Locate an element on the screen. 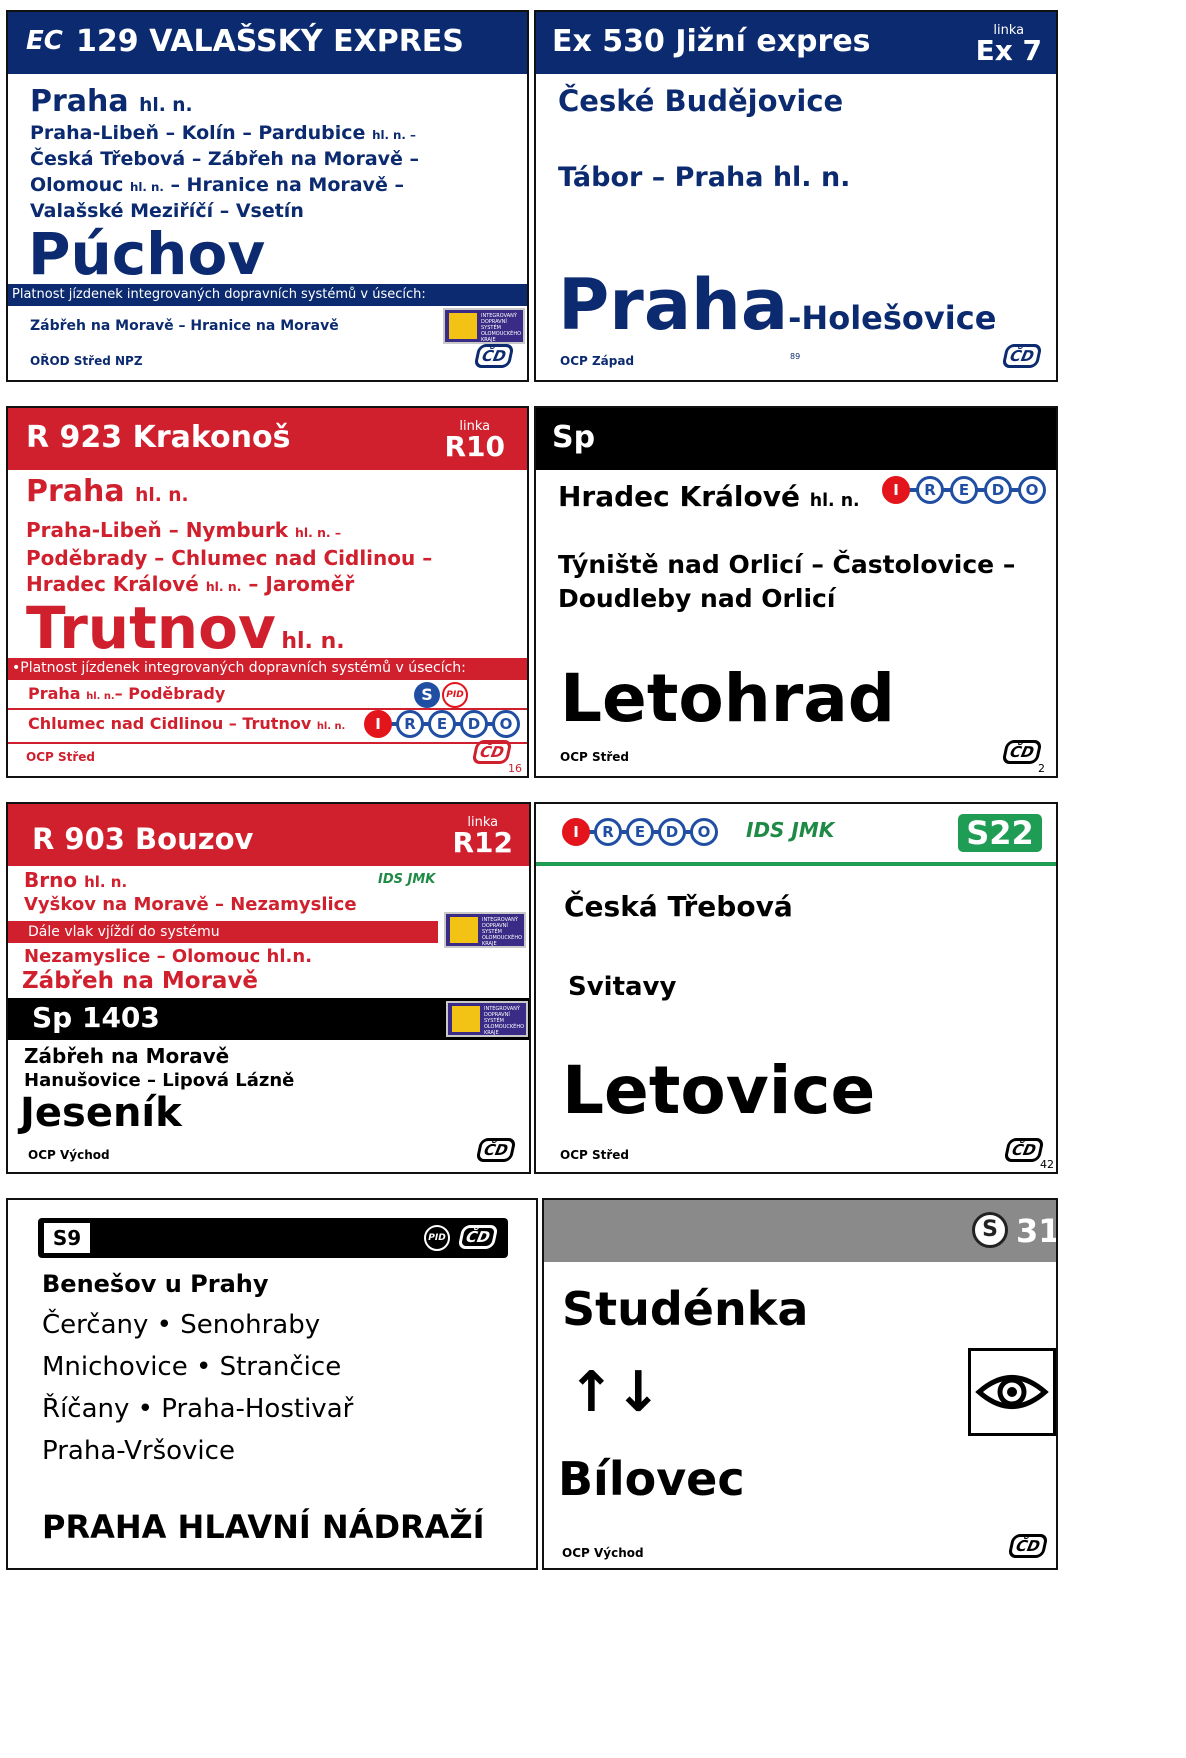  via-line-1: Vyškov na Moravě – Nezamyslice is located at coordinates (190, 904).